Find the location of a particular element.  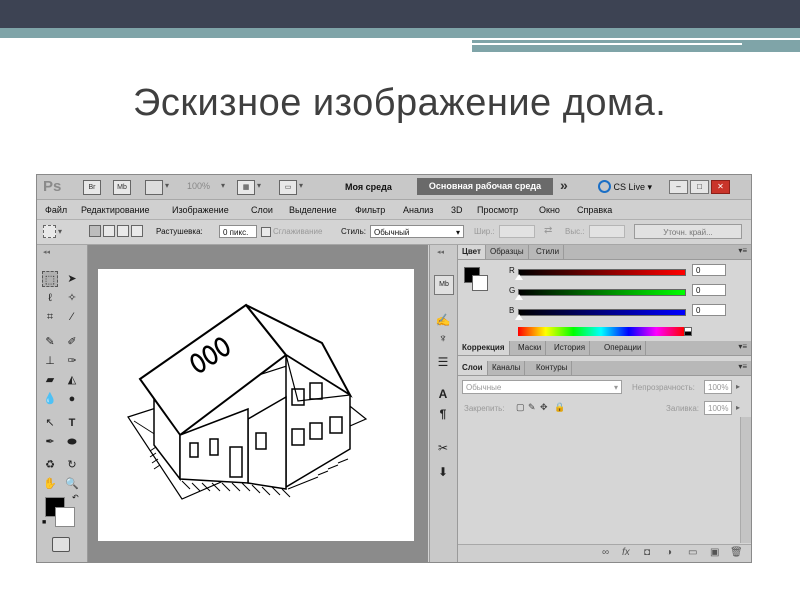

marquee-tool-icon: ⬚ is located at coordinates (50, 279).